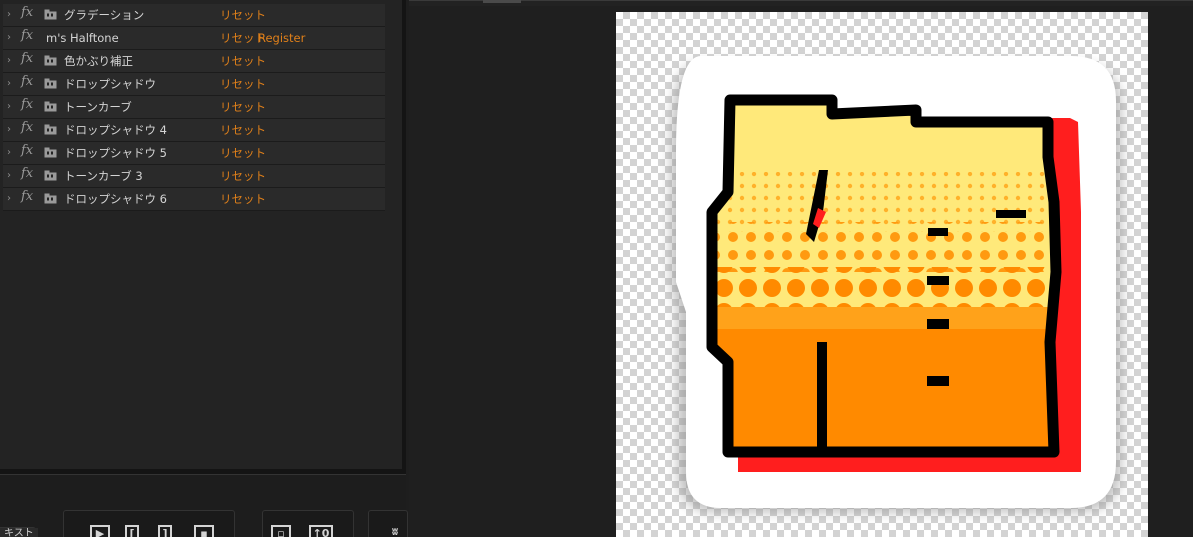  What do you see at coordinates (194, 130) in the screenshot?
I see `effect-row: › fx ドロップシャドウ 4 リセット` at bounding box center [194, 130].